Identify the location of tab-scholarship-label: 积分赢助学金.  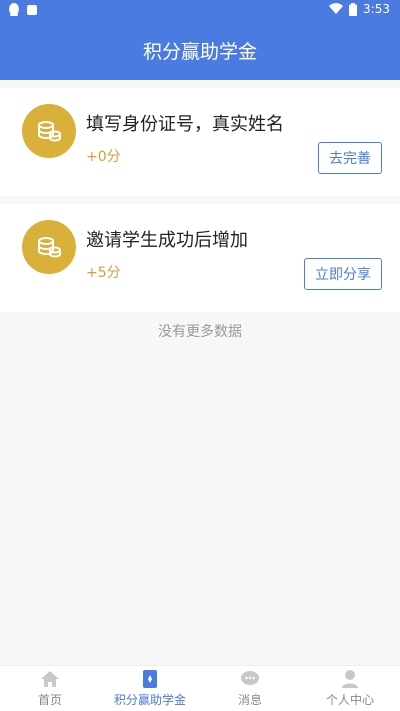
(149, 700).